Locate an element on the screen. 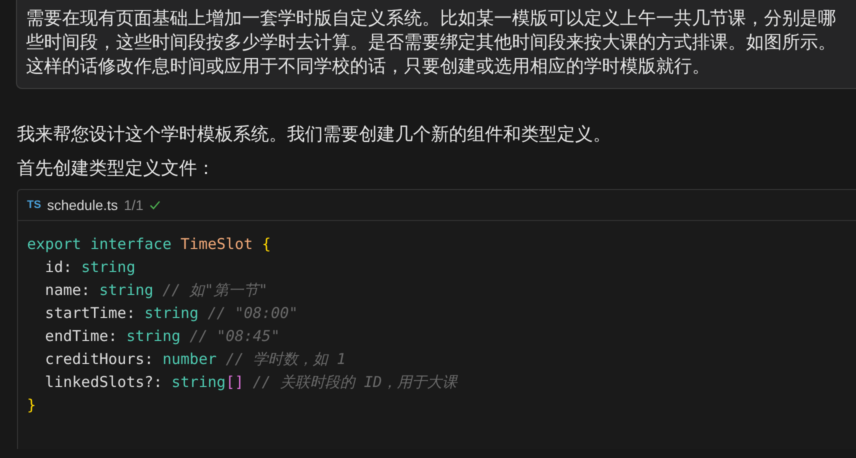  code-line: } is located at coordinates (32, 405).